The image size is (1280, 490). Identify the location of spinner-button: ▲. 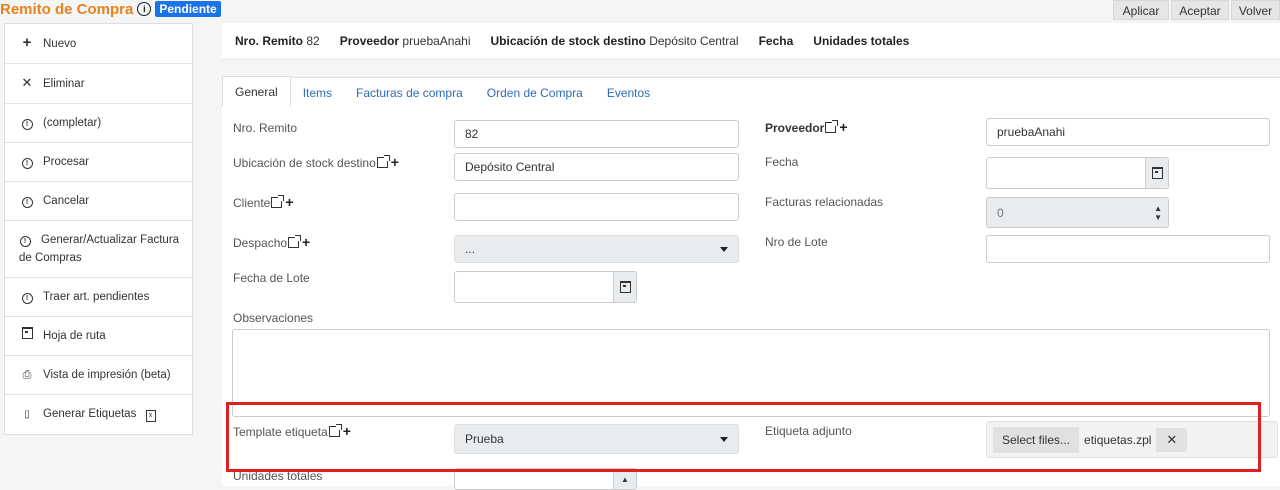
(624, 479).